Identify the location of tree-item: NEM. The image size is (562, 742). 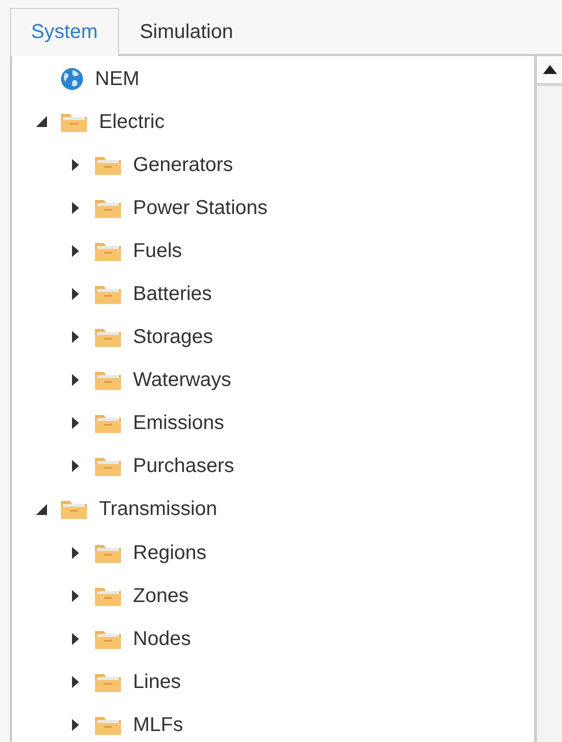
(117, 79).